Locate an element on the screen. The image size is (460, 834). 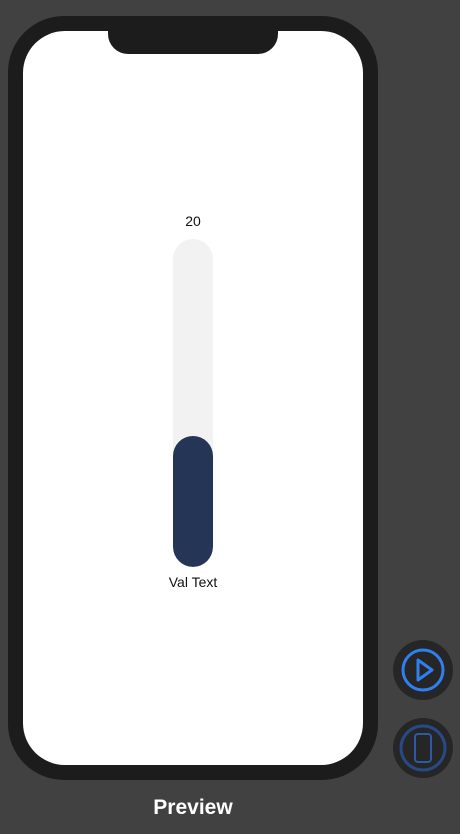
play-circle-icon is located at coordinates (423, 670).